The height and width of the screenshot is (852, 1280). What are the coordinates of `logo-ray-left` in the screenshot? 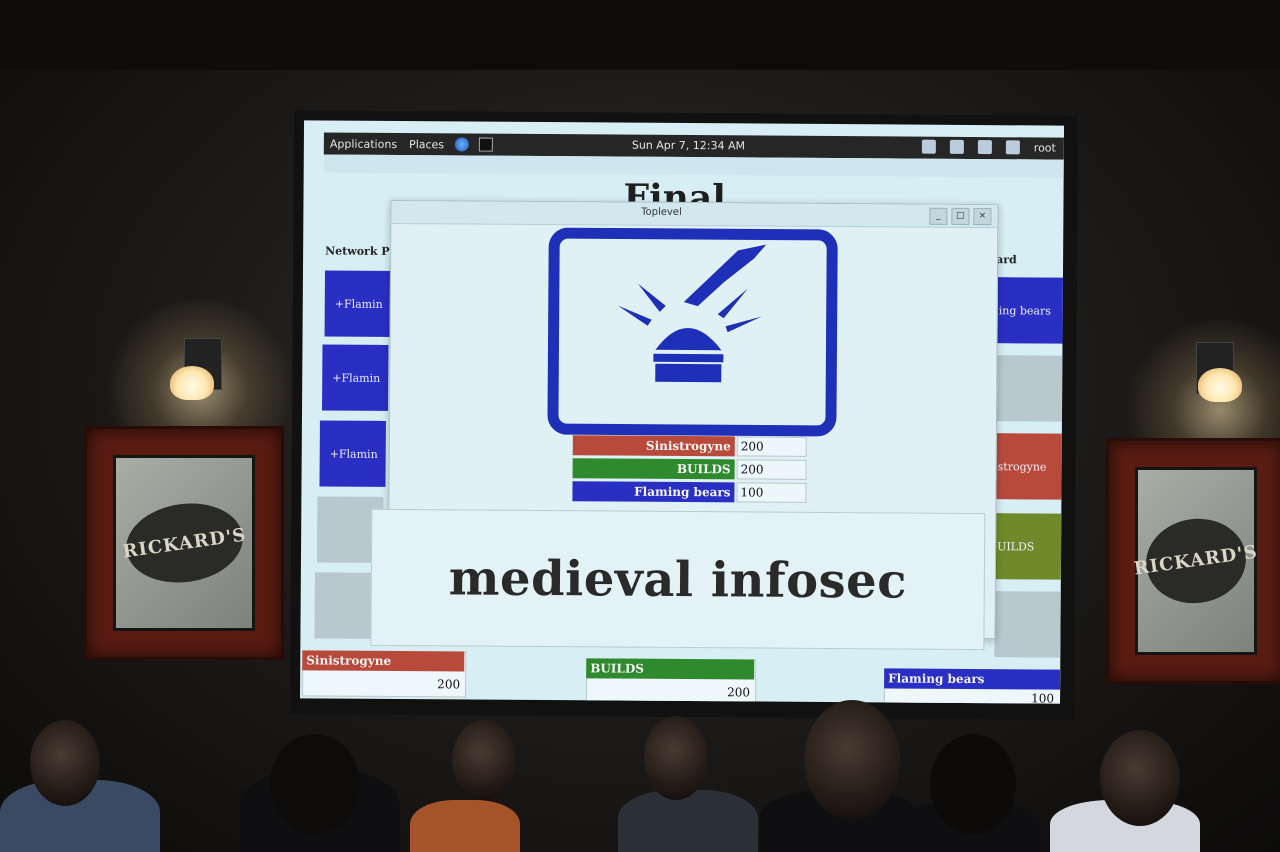 It's located at (651, 297).